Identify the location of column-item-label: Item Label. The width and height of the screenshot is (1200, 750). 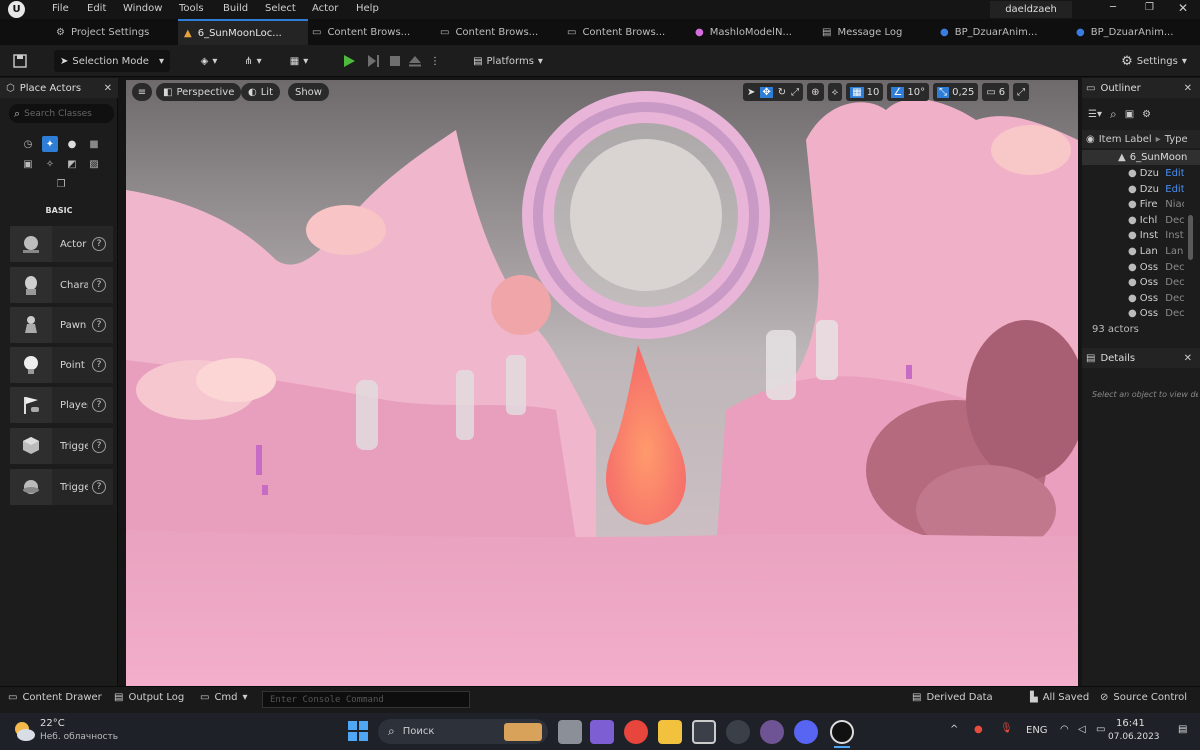
(1125, 139).